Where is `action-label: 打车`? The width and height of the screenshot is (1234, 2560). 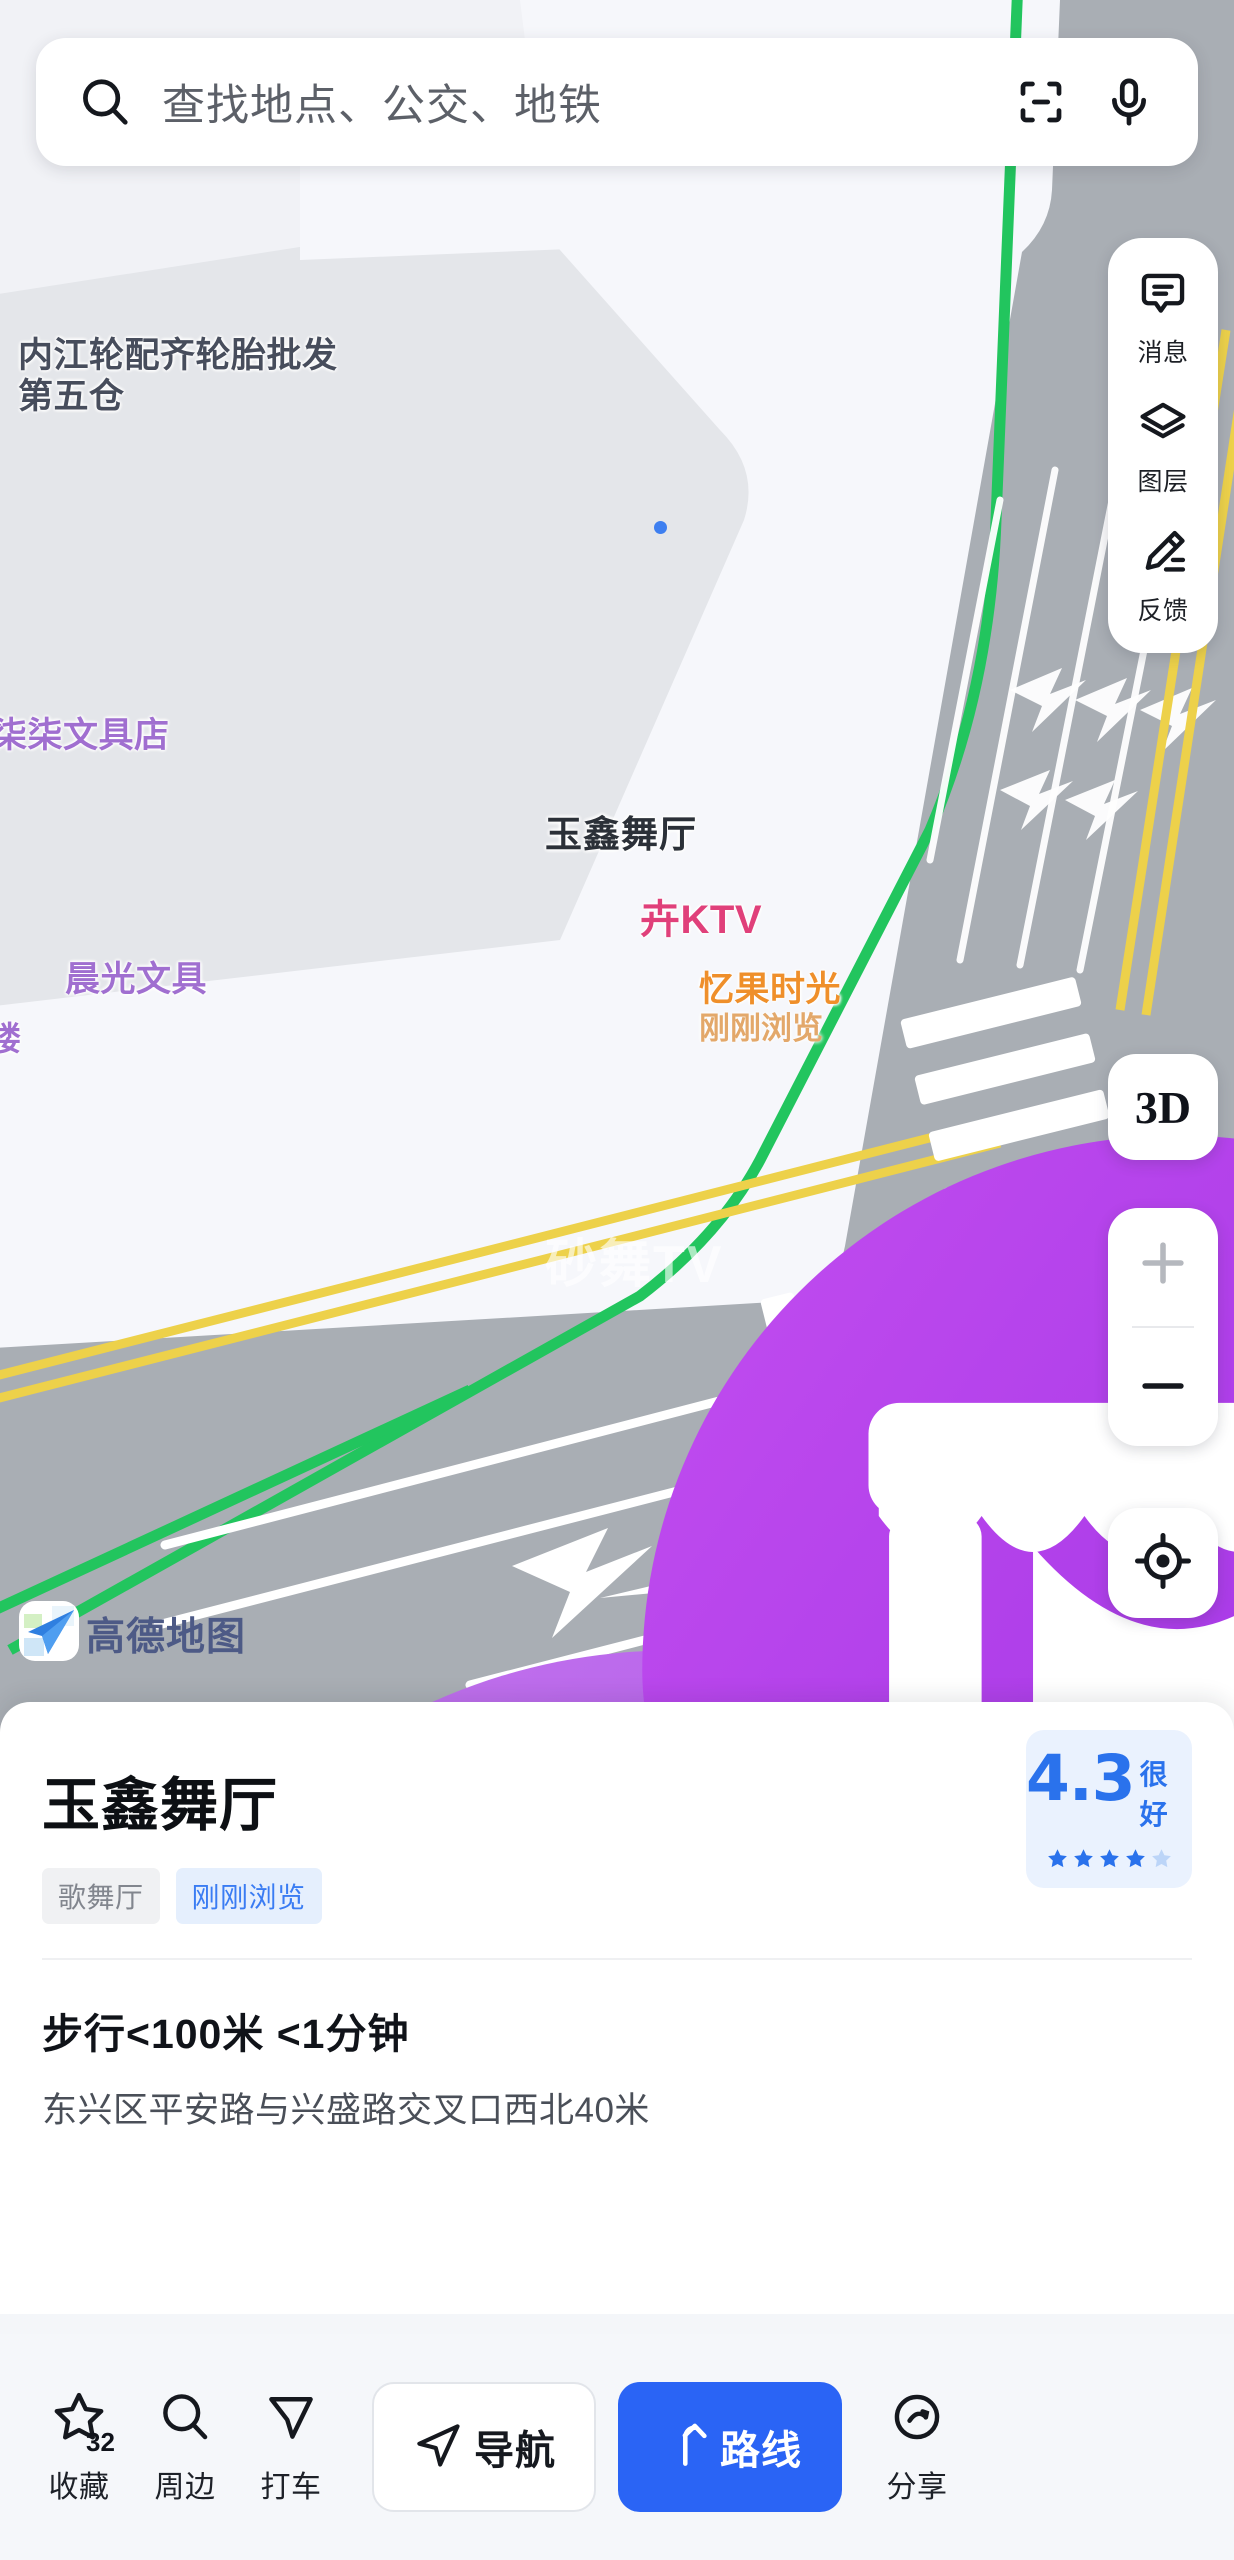
action-label: 打车 is located at coordinates (291, 2487).